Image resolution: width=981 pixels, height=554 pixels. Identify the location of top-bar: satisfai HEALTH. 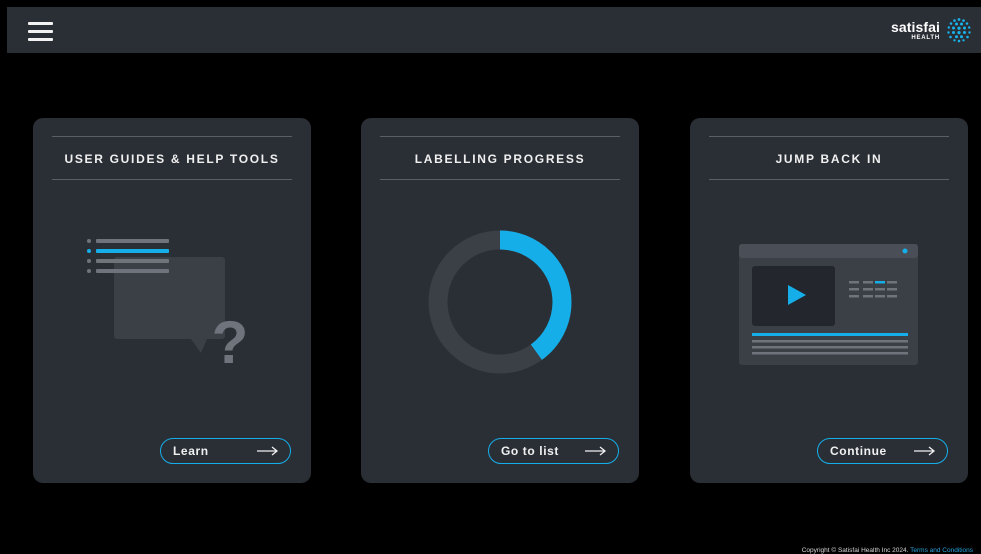
(494, 30).